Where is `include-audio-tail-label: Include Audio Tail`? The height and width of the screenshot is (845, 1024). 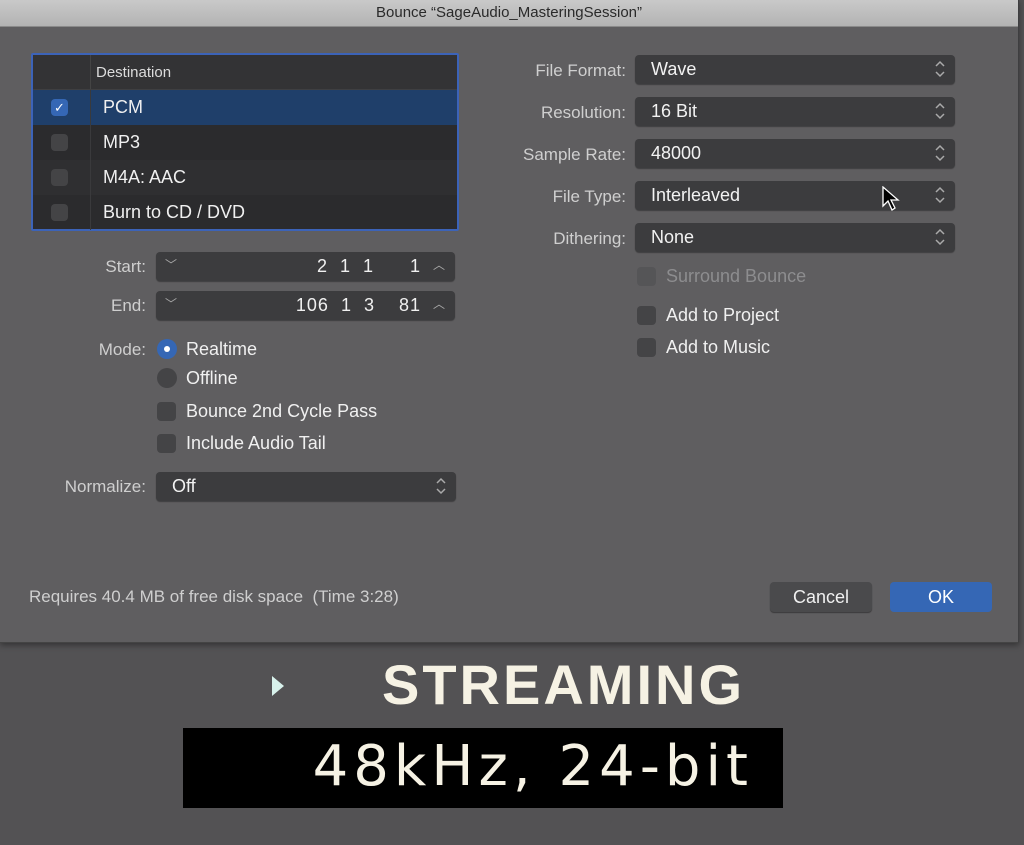
include-audio-tail-label: Include Audio Tail is located at coordinates (256, 443).